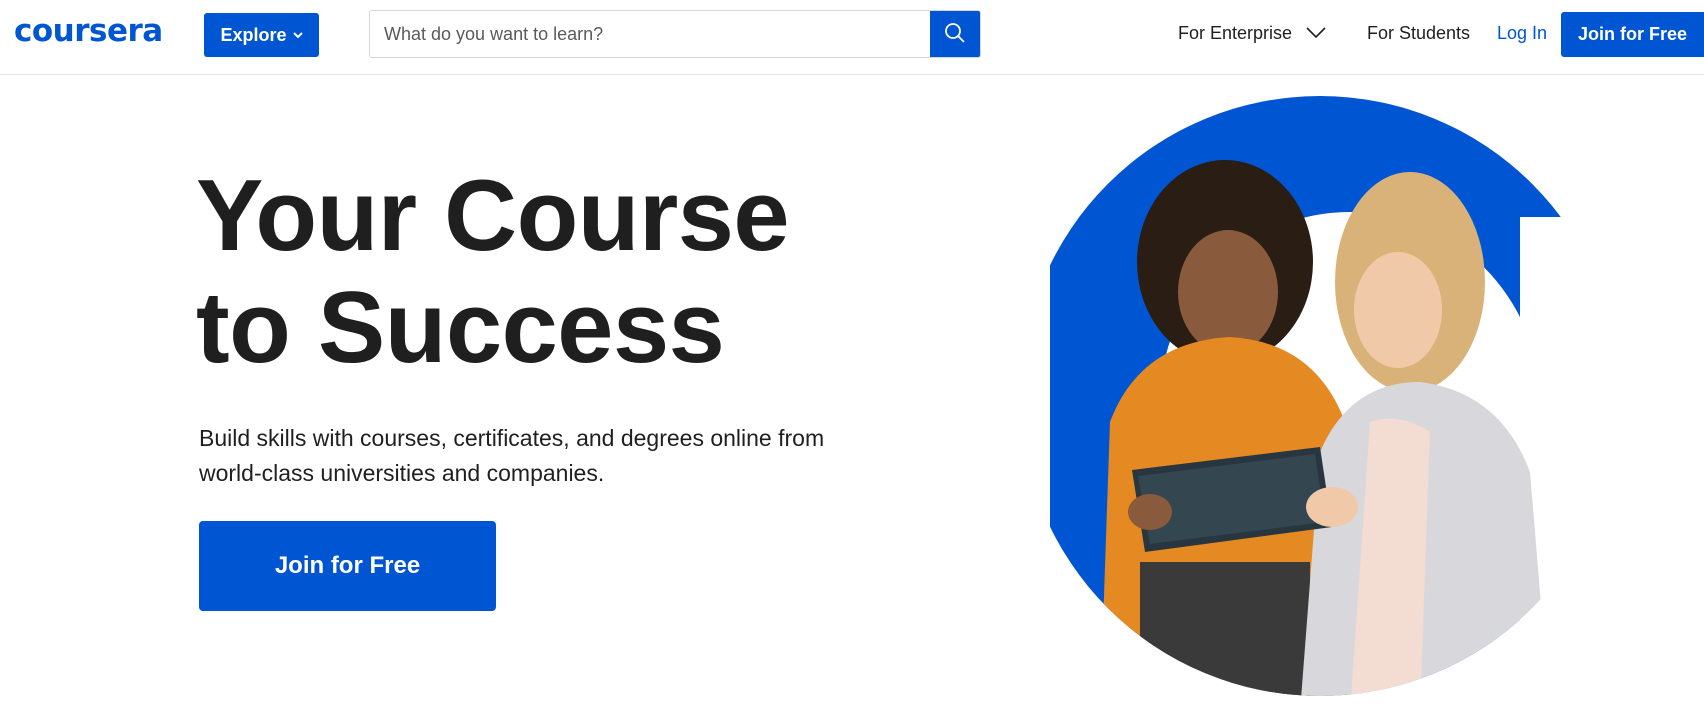  What do you see at coordinates (253, 34) in the screenshot?
I see `explore-label: Explore` at bounding box center [253, 34].